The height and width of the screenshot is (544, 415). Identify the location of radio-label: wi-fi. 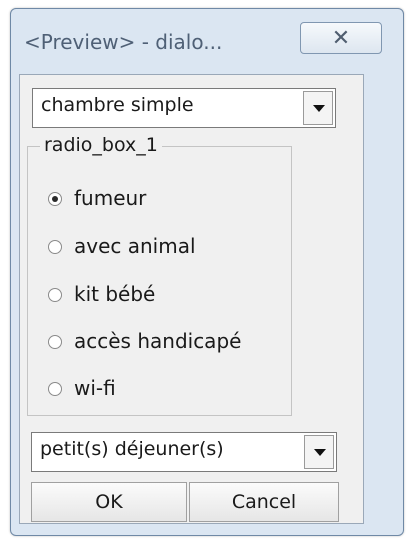
(95, 388).